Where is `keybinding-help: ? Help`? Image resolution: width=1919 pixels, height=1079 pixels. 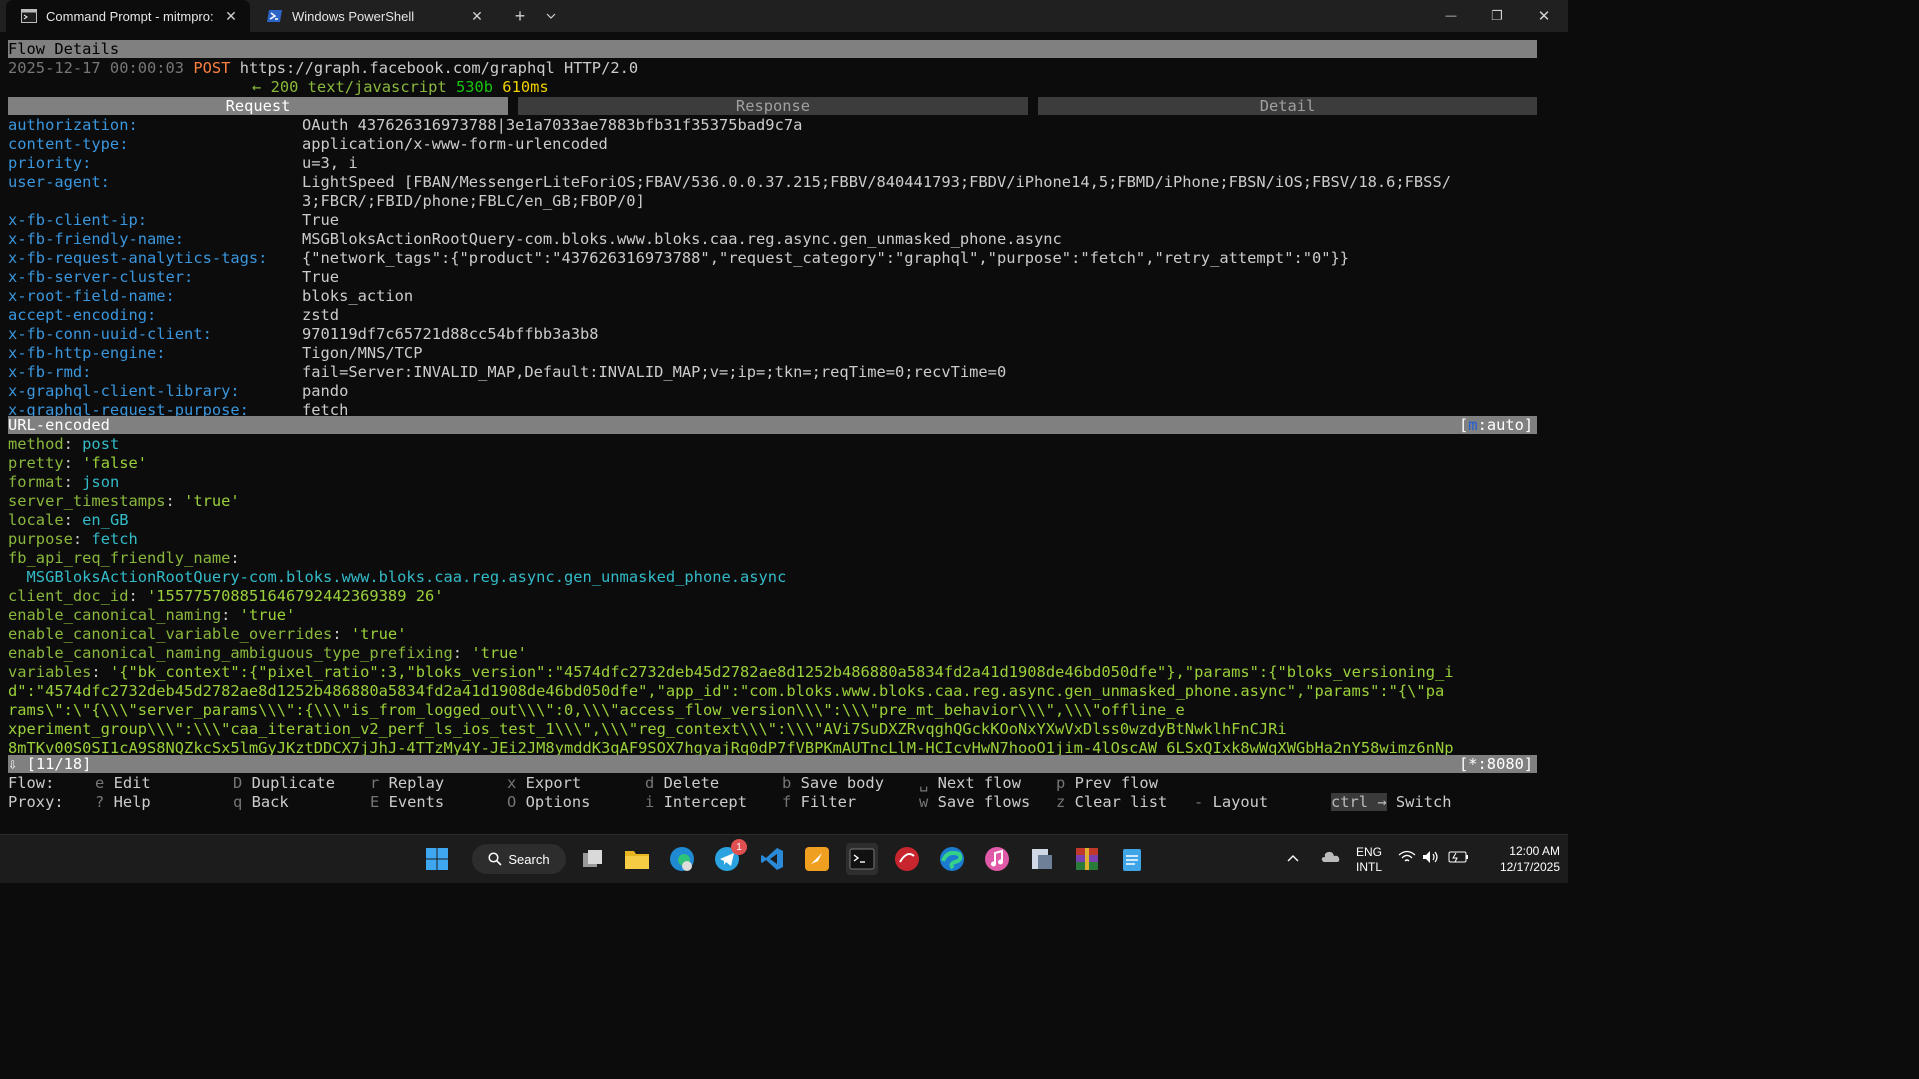 keybinding-help: ? Help is located at coordinates (123, 802).